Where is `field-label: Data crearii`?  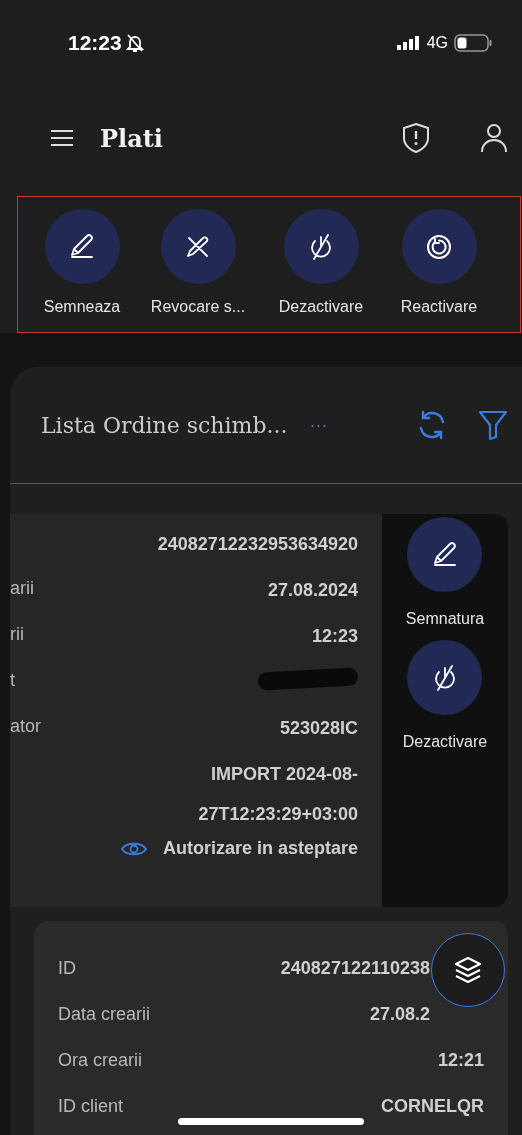 field-label: Data crearii is located at coordinates (104, 1014).